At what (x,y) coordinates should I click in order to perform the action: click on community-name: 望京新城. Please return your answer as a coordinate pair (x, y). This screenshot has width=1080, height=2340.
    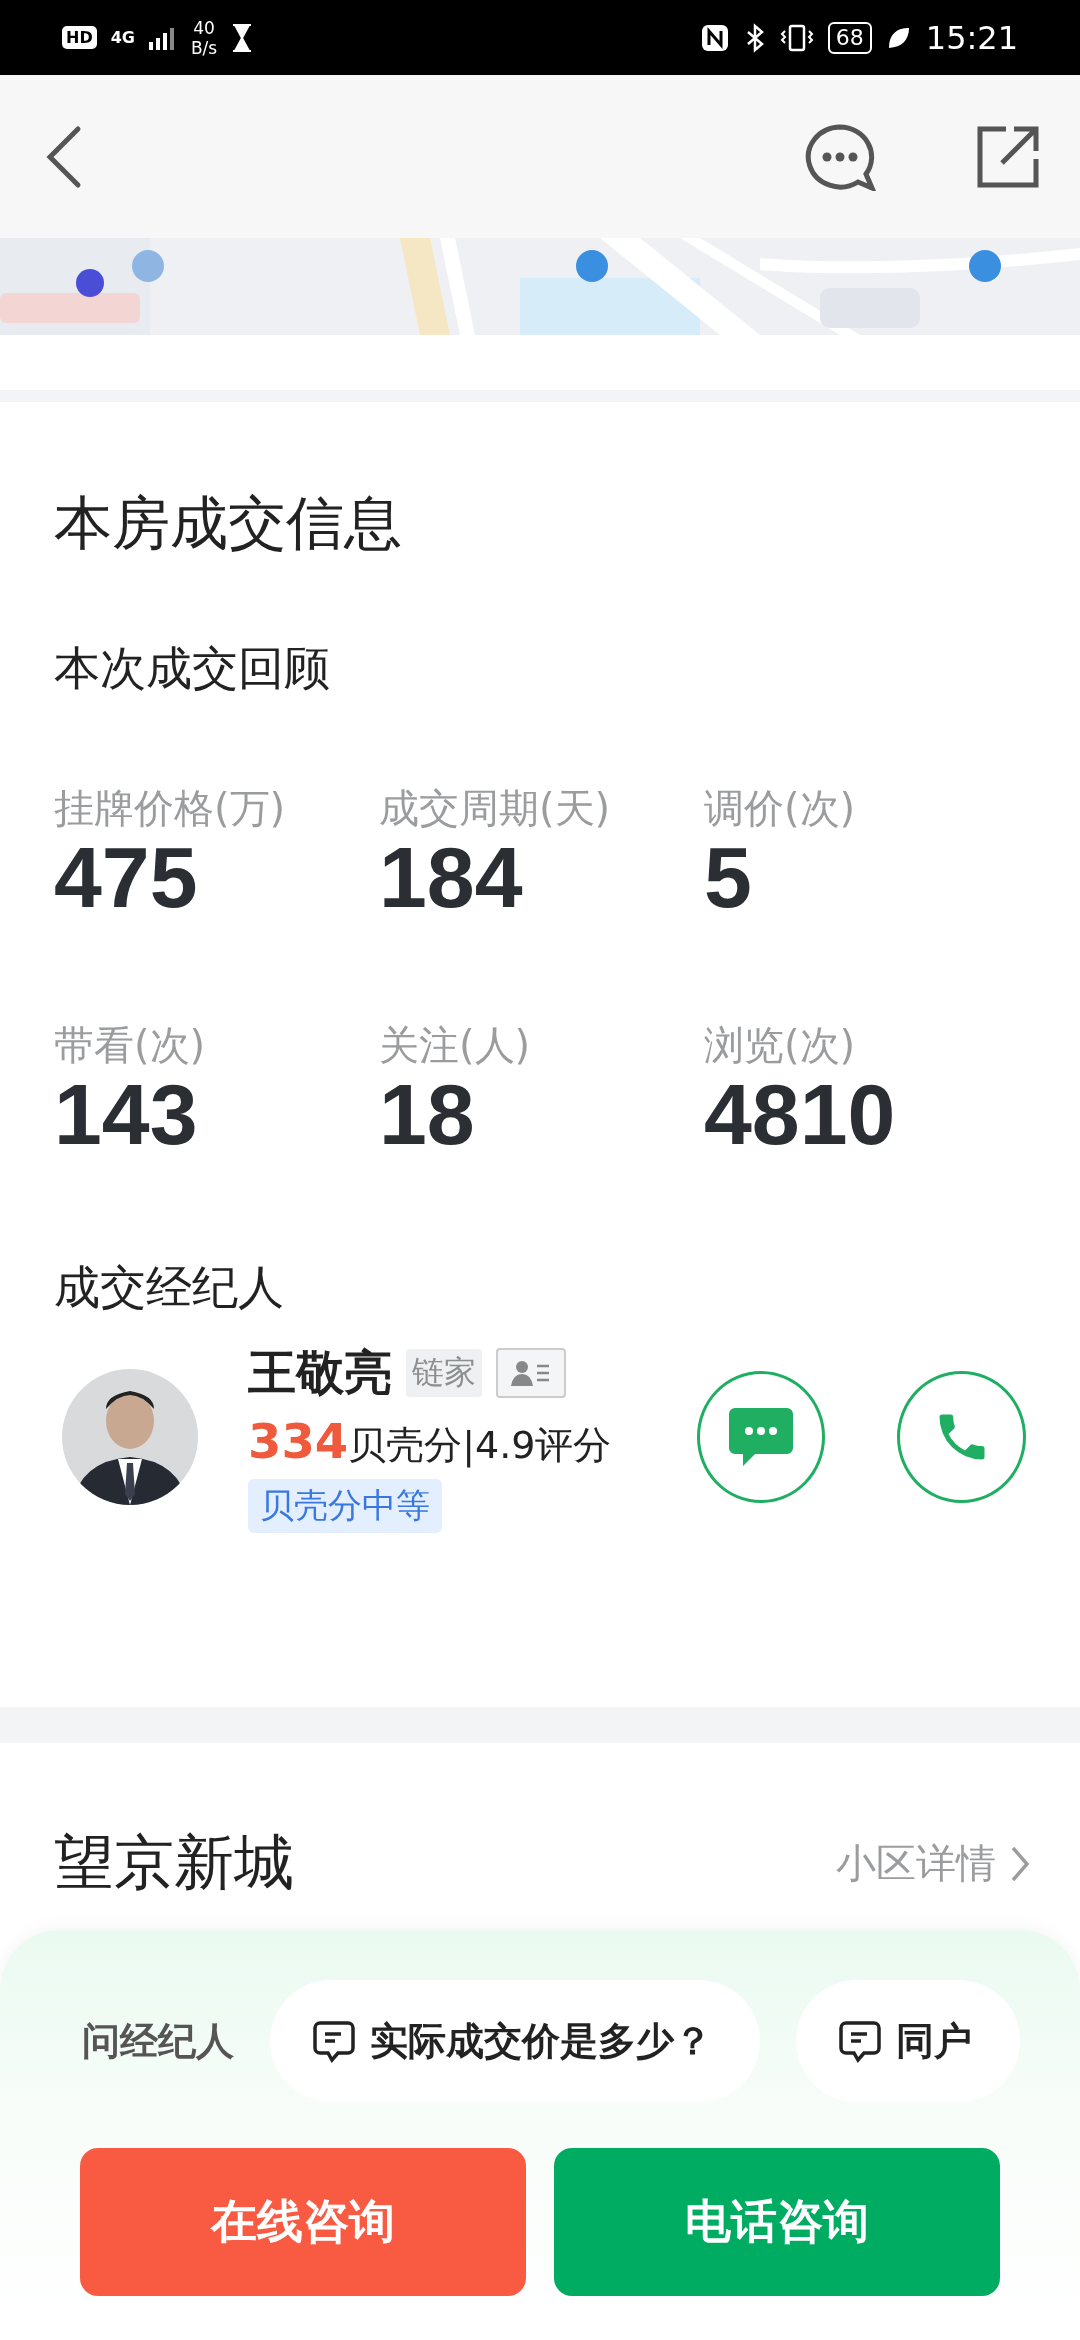
    Looking at the image, I should click on (174, 1862).